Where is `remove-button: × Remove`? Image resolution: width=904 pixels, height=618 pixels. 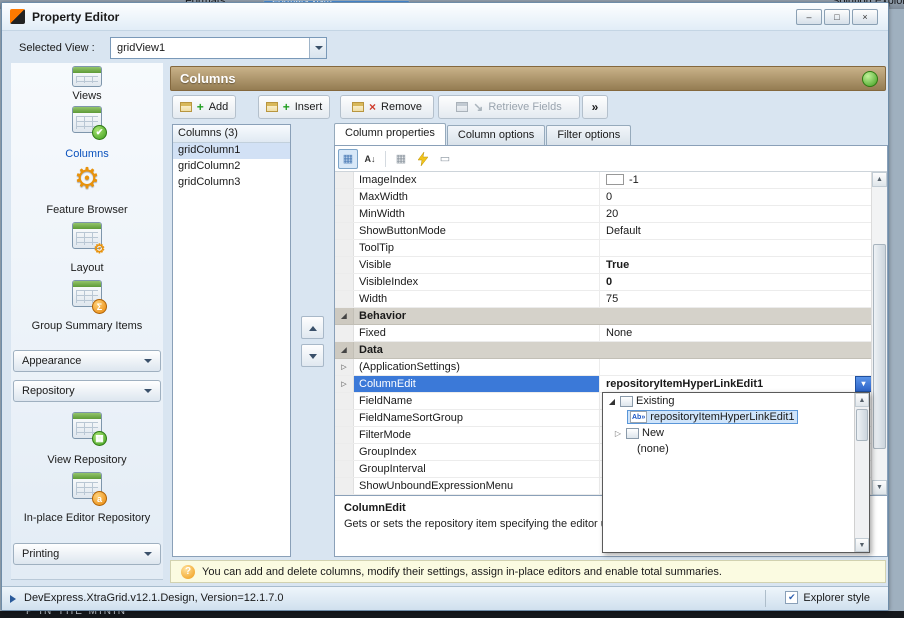 remove-button: × Remove is located at coordinates (387, 107).